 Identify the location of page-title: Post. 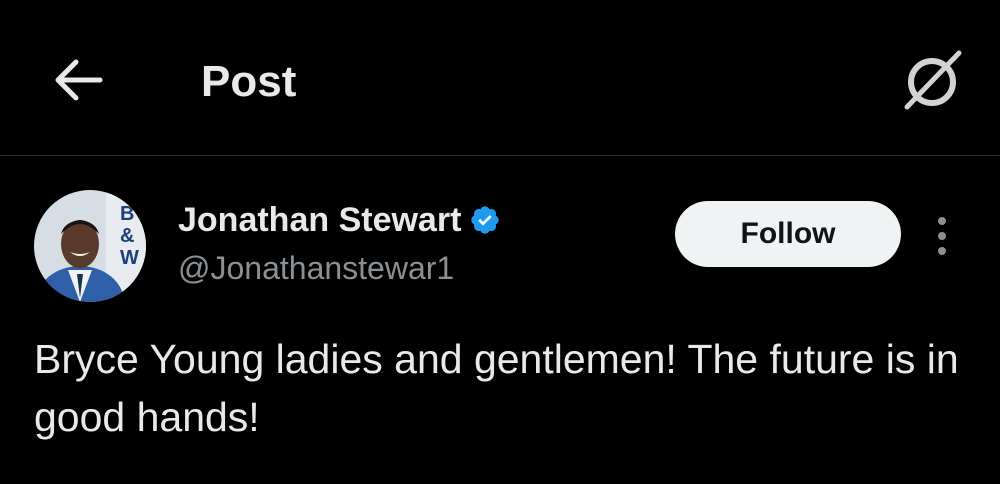
(249, 81).